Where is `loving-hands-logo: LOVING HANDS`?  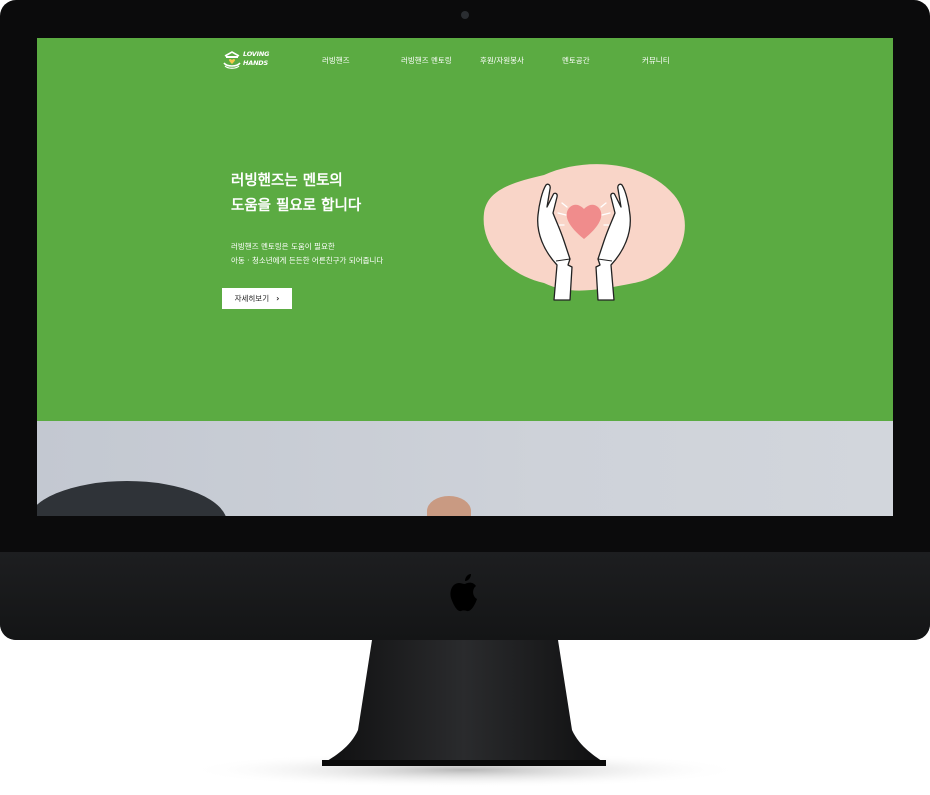 loving-hands-logo: LOVING HANDS is located at coordinates (253, 60).